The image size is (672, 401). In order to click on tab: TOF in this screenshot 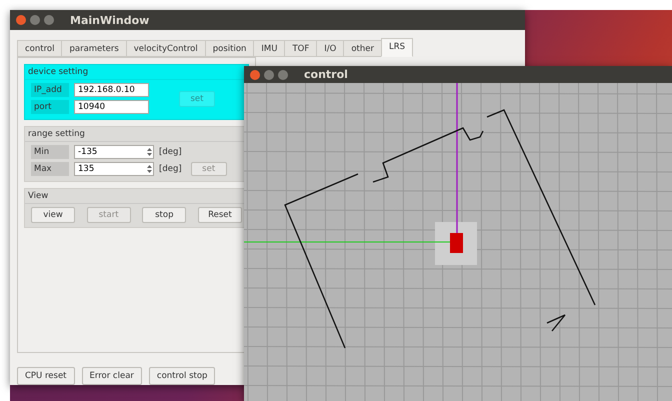, I will do `click(300, 48)`.